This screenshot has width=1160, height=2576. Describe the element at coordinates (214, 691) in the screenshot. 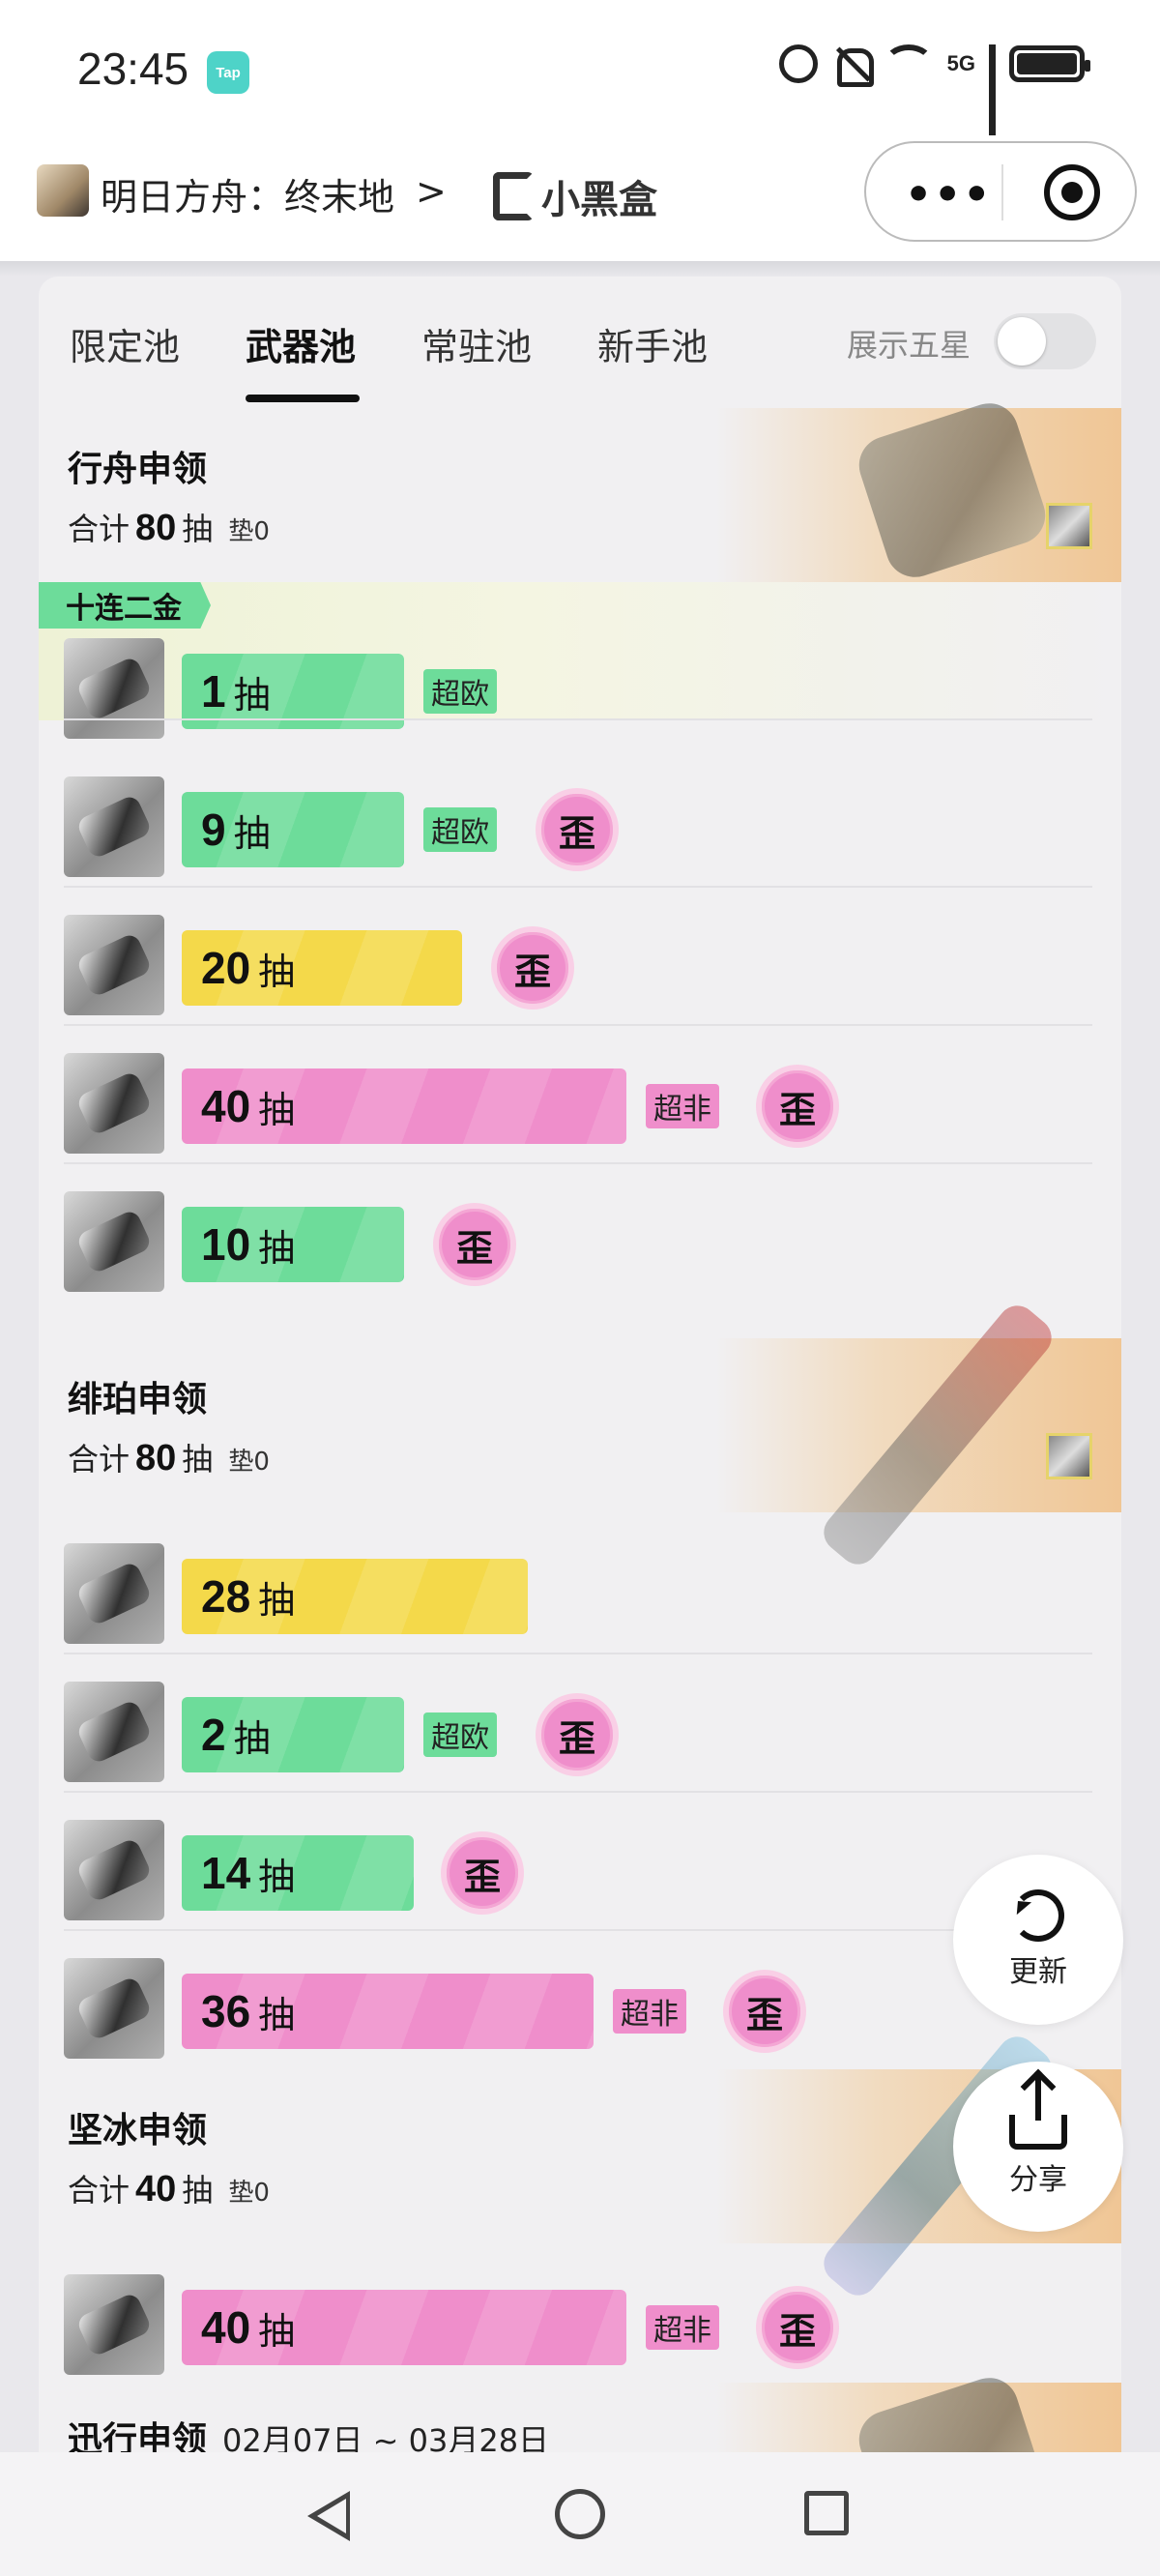

I see `pull-count: 1` at that location.